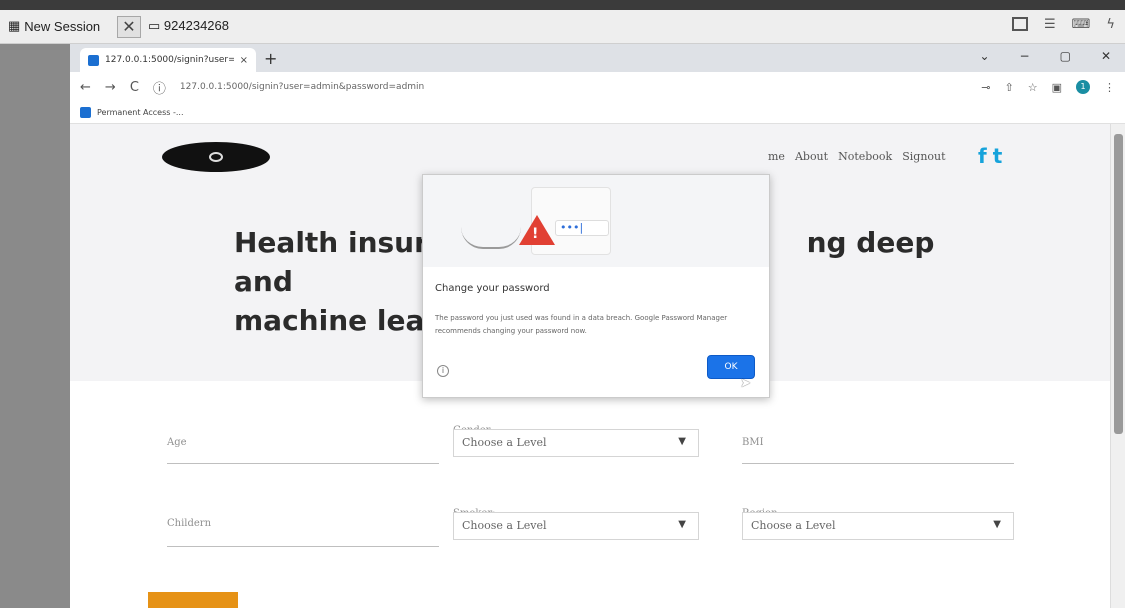  Describe the element at coordinates (1081, 24) in the screenshot. I see `keyboard-icon: ⌨` at that location.